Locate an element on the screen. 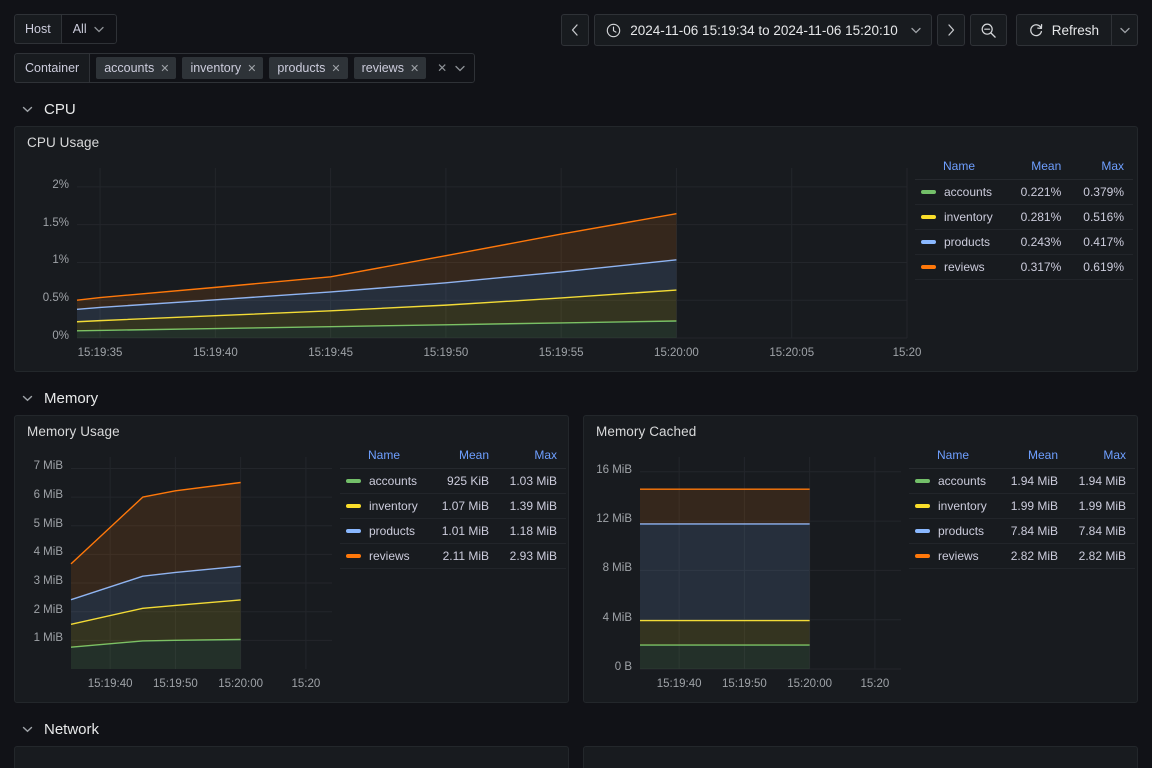 The image size is (1152, 768). legend-row: products 7.84 MiB 7.84 MiB is located at coordinates (1022, 531).